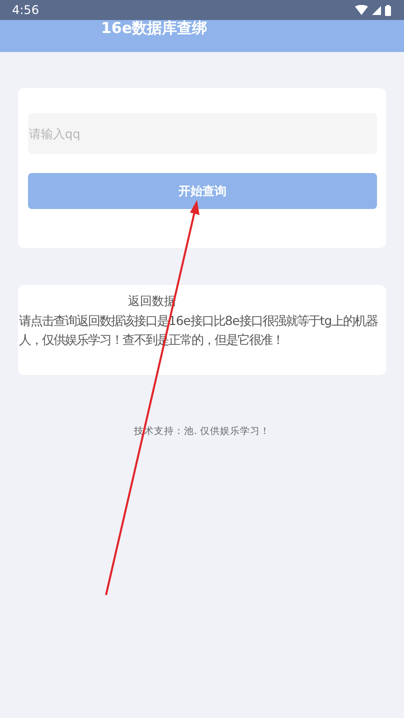  What do you see at coordinates (25, 10) in the screenshot?
I see `status-time: 4:56` at bounding box center [25, 10].